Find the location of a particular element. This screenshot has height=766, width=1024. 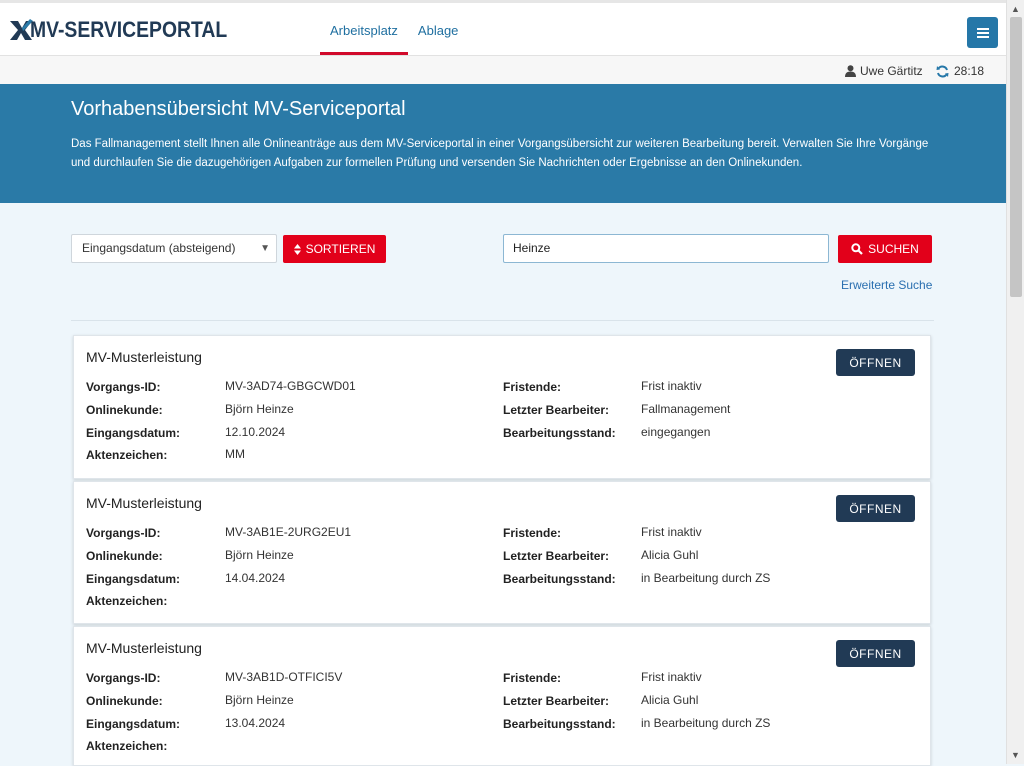

session-timer: 28:18 is located at coordinates (960, 71).